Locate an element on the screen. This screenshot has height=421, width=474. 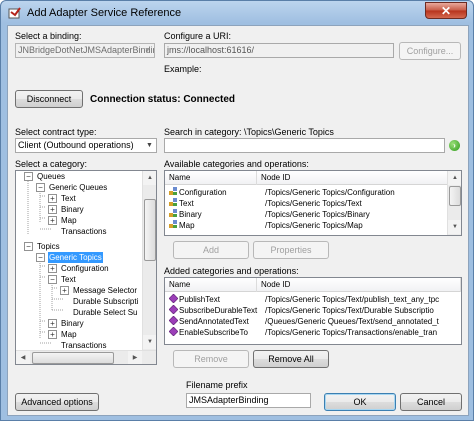
list-item: Map /Topics/Generic Topics/Map is located at coordinates (309, 225).